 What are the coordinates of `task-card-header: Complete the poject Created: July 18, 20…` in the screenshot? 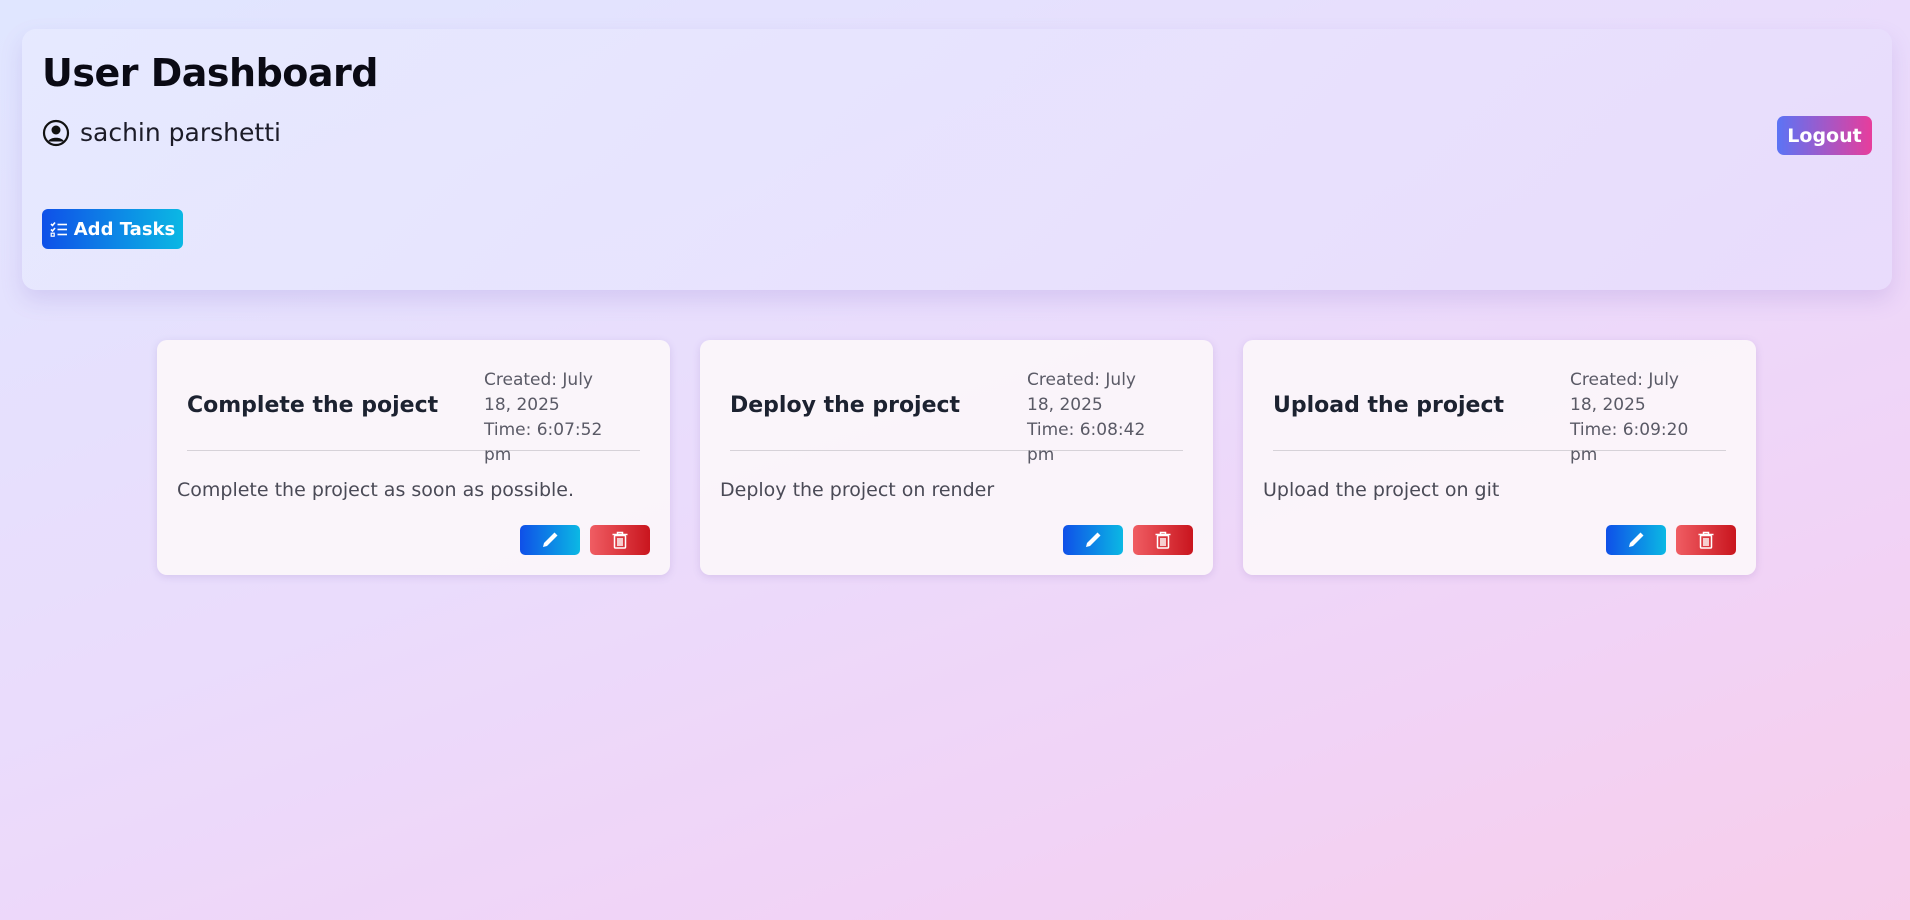 It's located at (413, 416).